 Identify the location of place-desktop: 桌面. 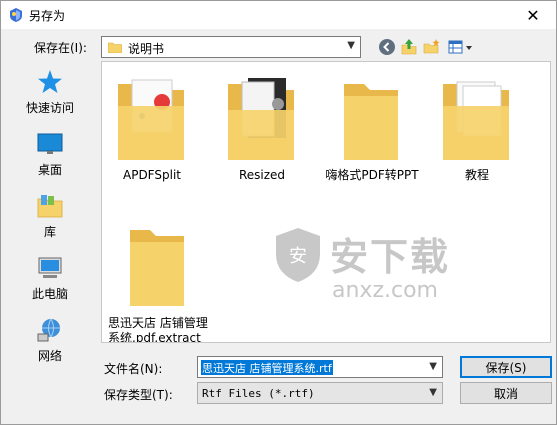
(50, 155).